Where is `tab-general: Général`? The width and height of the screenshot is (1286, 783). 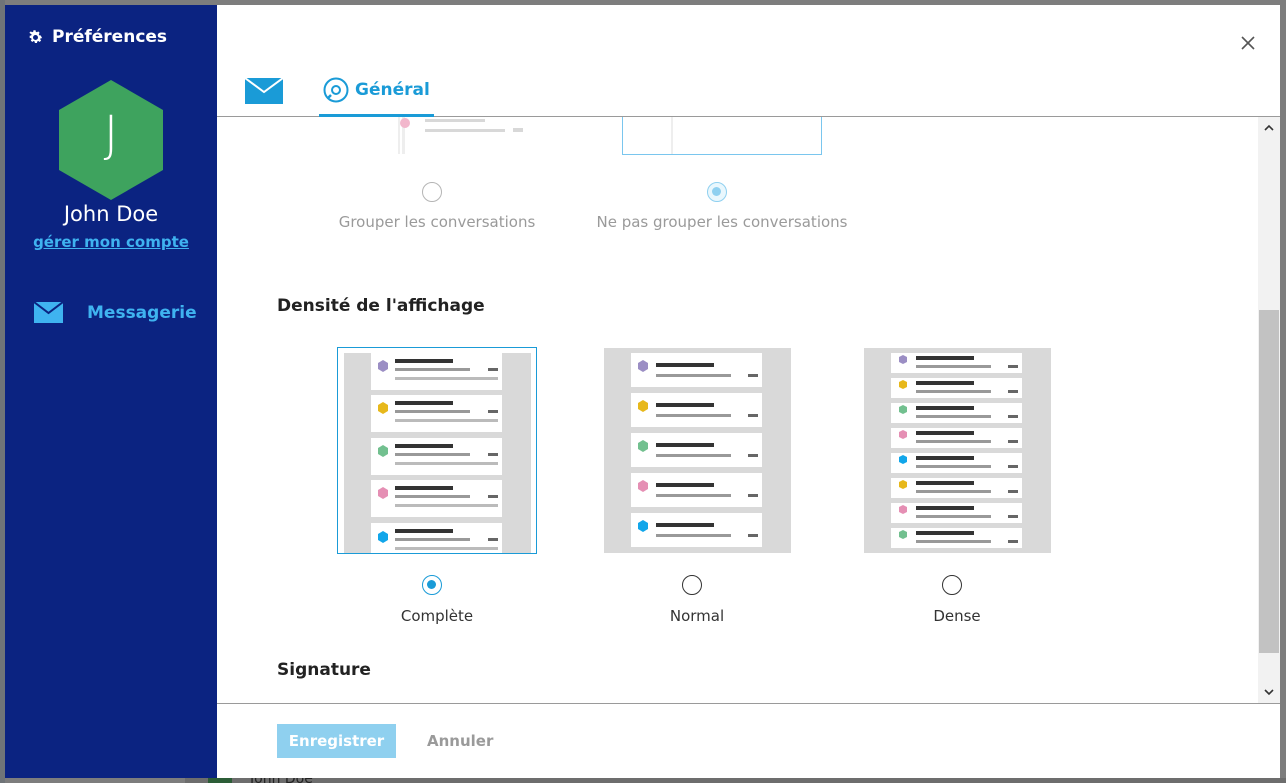 tab-general: Général is located at coordinates (376, 97).